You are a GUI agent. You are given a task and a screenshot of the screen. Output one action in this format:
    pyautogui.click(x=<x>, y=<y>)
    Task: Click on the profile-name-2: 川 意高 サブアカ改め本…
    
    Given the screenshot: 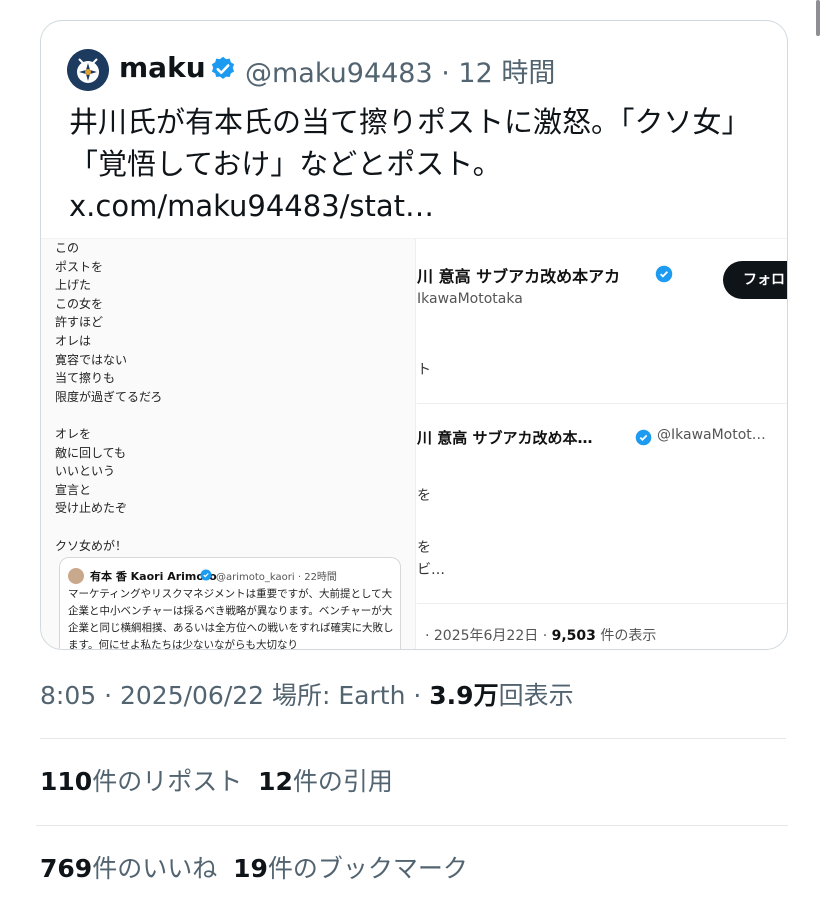 What is the action you would take?
    pyautogui.click(x=505, y=438)
    